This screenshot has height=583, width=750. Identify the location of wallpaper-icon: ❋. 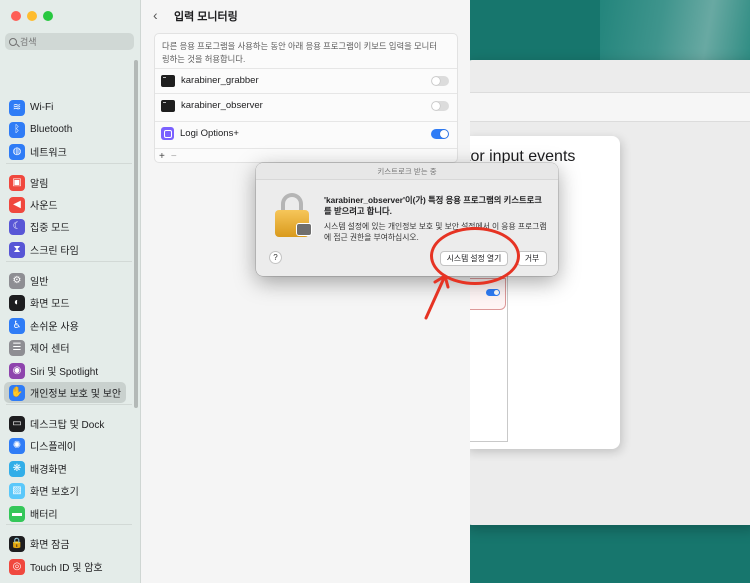
(17, 468).